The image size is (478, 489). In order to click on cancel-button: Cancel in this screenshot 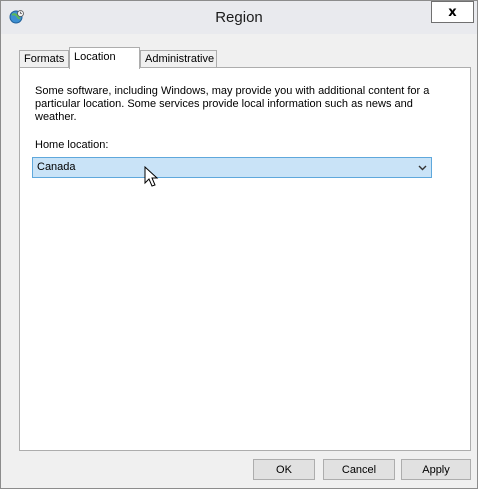, I will do `click(359, 469)`.